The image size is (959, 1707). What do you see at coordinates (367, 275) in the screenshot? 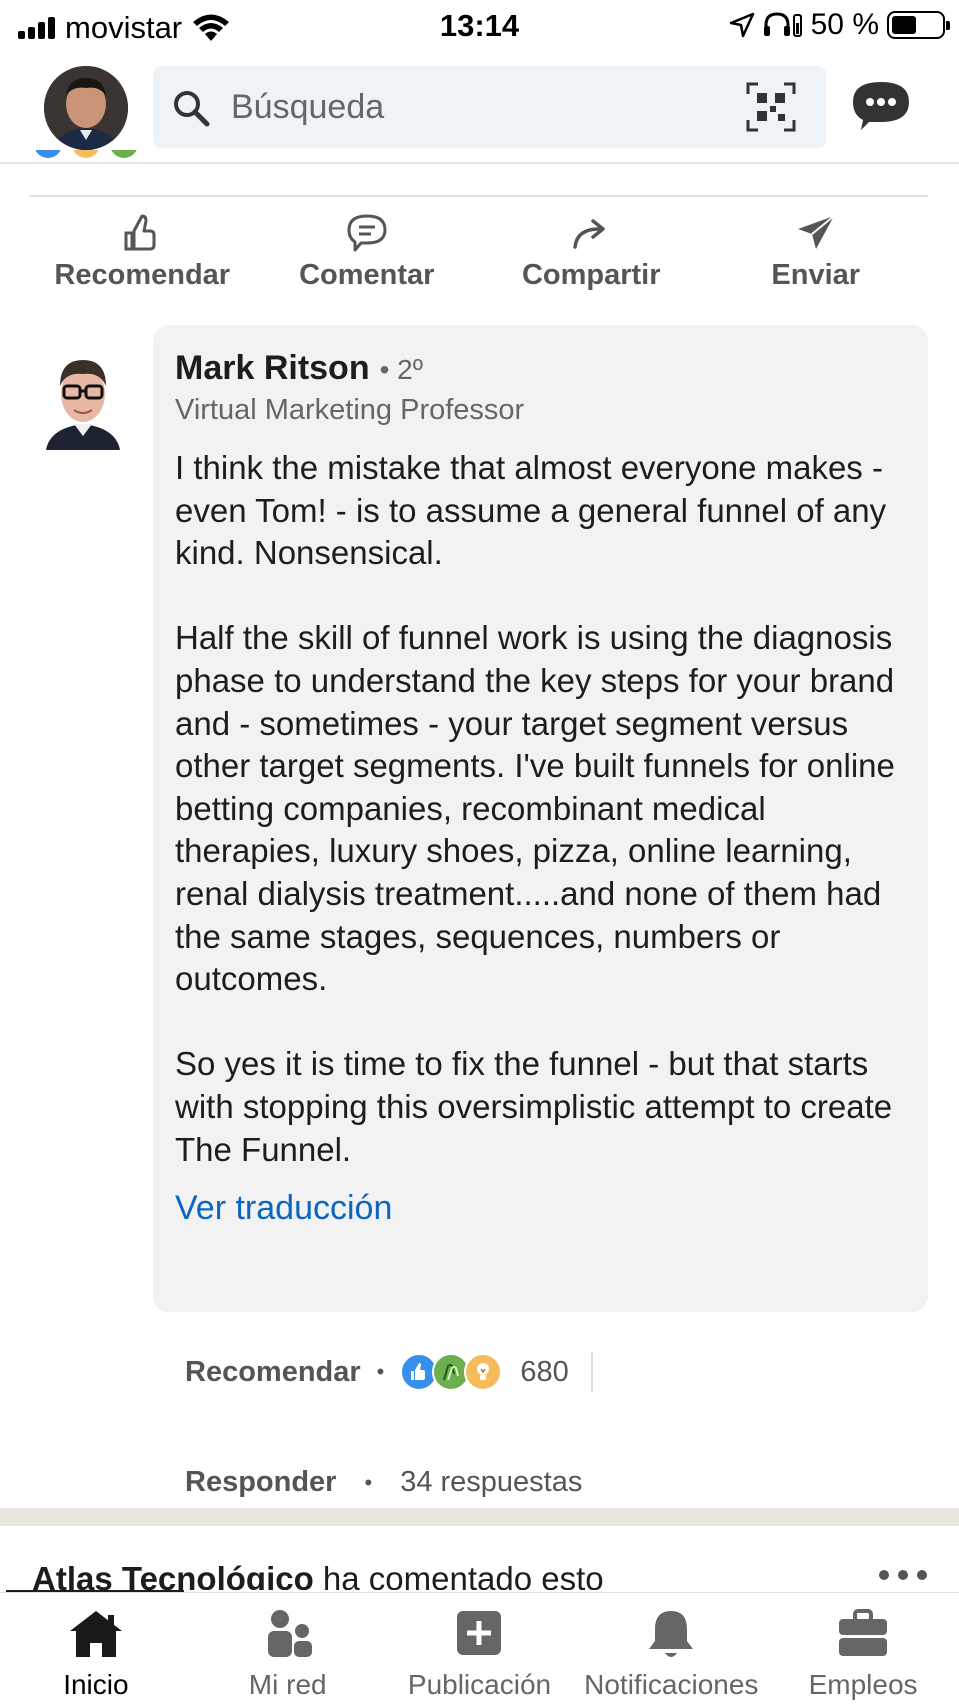
I see `comment-action-label: Comentar` at bounding box center [367, 275].